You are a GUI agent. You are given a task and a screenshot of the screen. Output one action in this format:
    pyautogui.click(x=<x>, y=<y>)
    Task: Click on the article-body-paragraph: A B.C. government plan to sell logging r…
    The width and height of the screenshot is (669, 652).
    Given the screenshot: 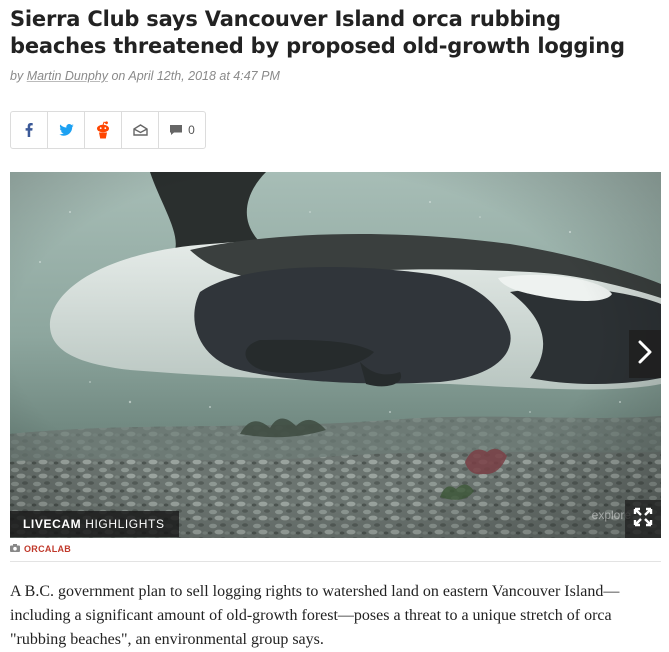 What is the action you would take?
    pyautogui.click(x=315, y=615)
    